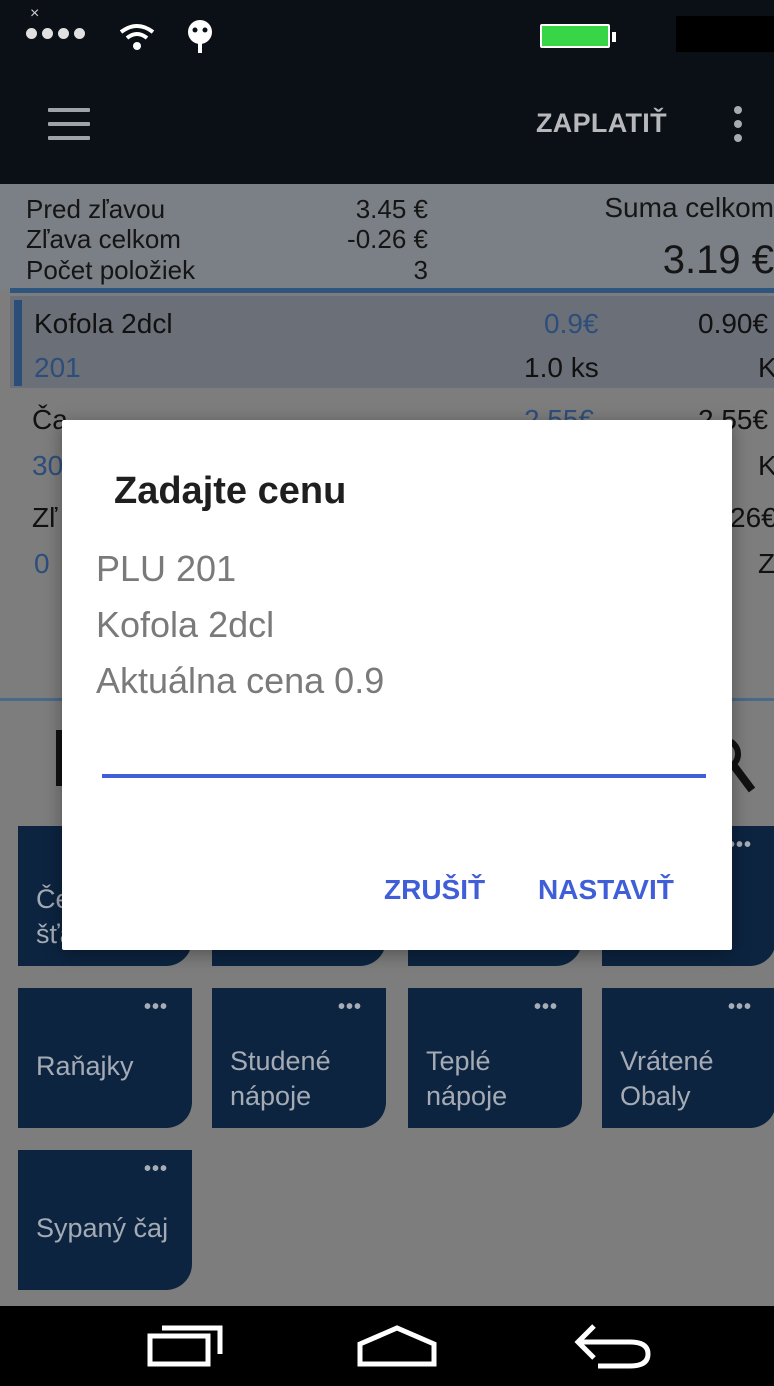 The width and height of the screenshot is (774, 1386). What do you see at coordinates (185, 624) in the screenshot?
I see `dialog-product-name: Kofola 2dcl` at bounding box center [185, 624].